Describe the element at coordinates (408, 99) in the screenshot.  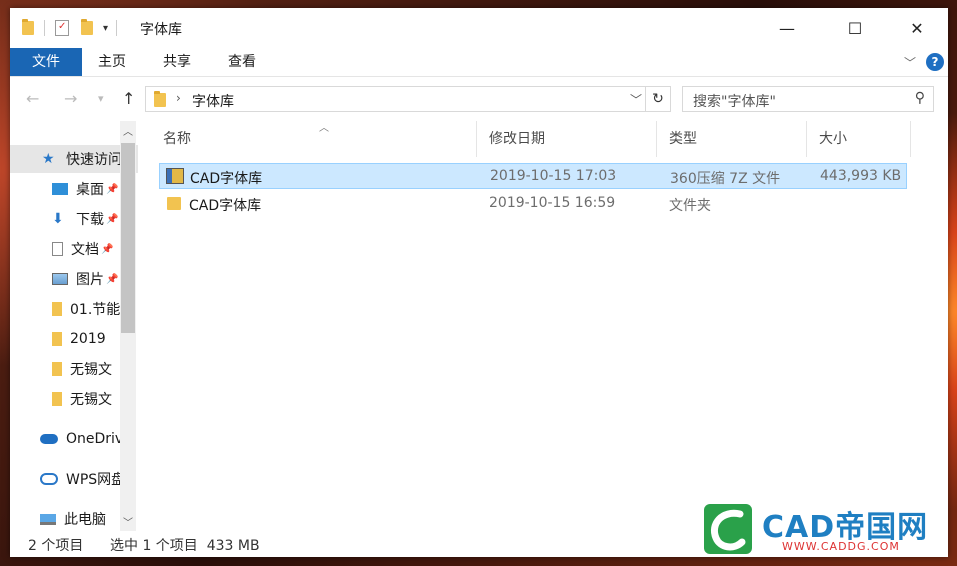
I see `address-bar: › 字体库 ﹀ ↻` at that location.